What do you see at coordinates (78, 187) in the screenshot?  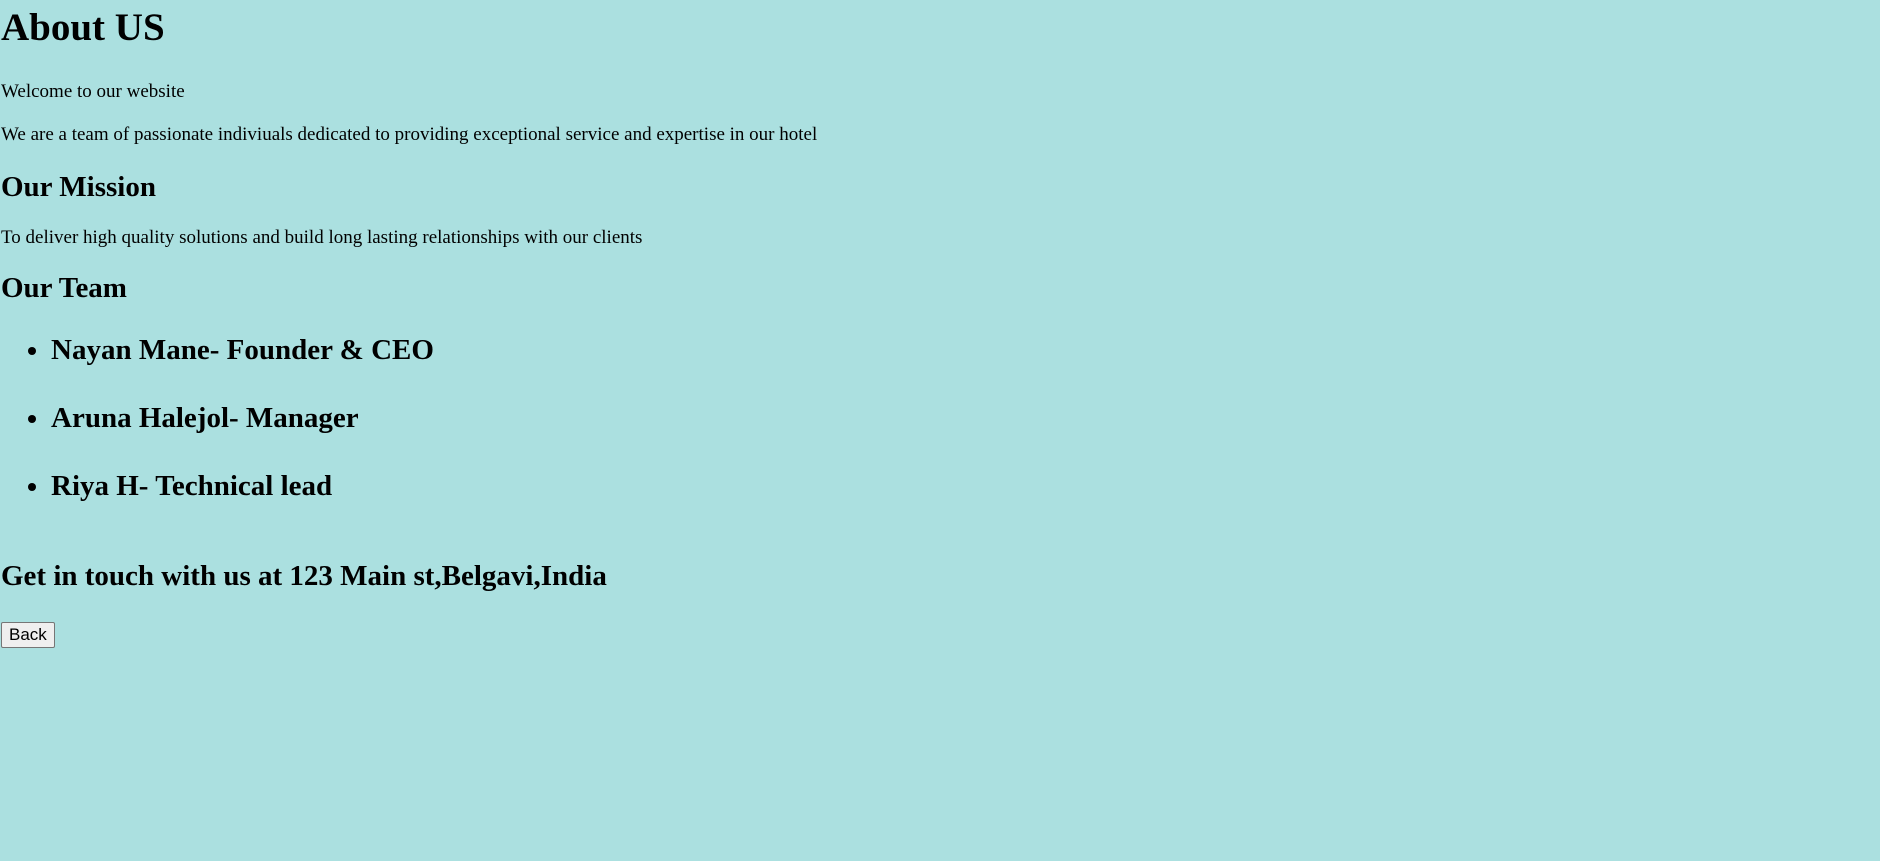 I see `mission-heading: Our Mission` at bounding box center [78, 187].